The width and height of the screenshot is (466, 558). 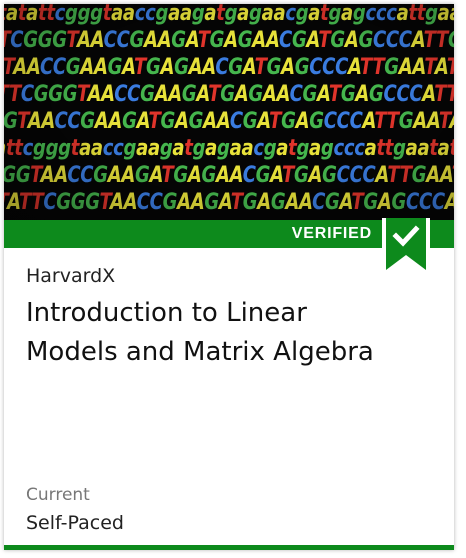 What do you see at coordinates (58, 495) in the screenshot?
I see `course-status: Current` at bounding box center [58, 495].